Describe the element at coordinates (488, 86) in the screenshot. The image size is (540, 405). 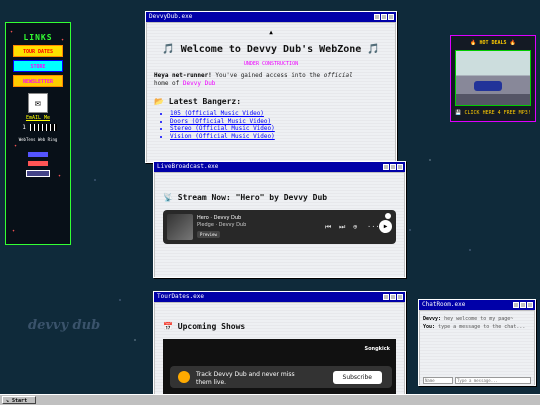
I see `car-image` at that location.